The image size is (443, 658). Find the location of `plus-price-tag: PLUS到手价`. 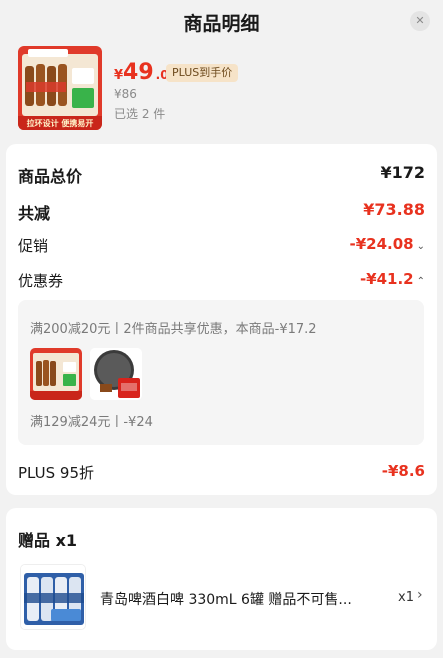

plus-price-tag: PLUS到手价 is located at coordinates (202, 73).